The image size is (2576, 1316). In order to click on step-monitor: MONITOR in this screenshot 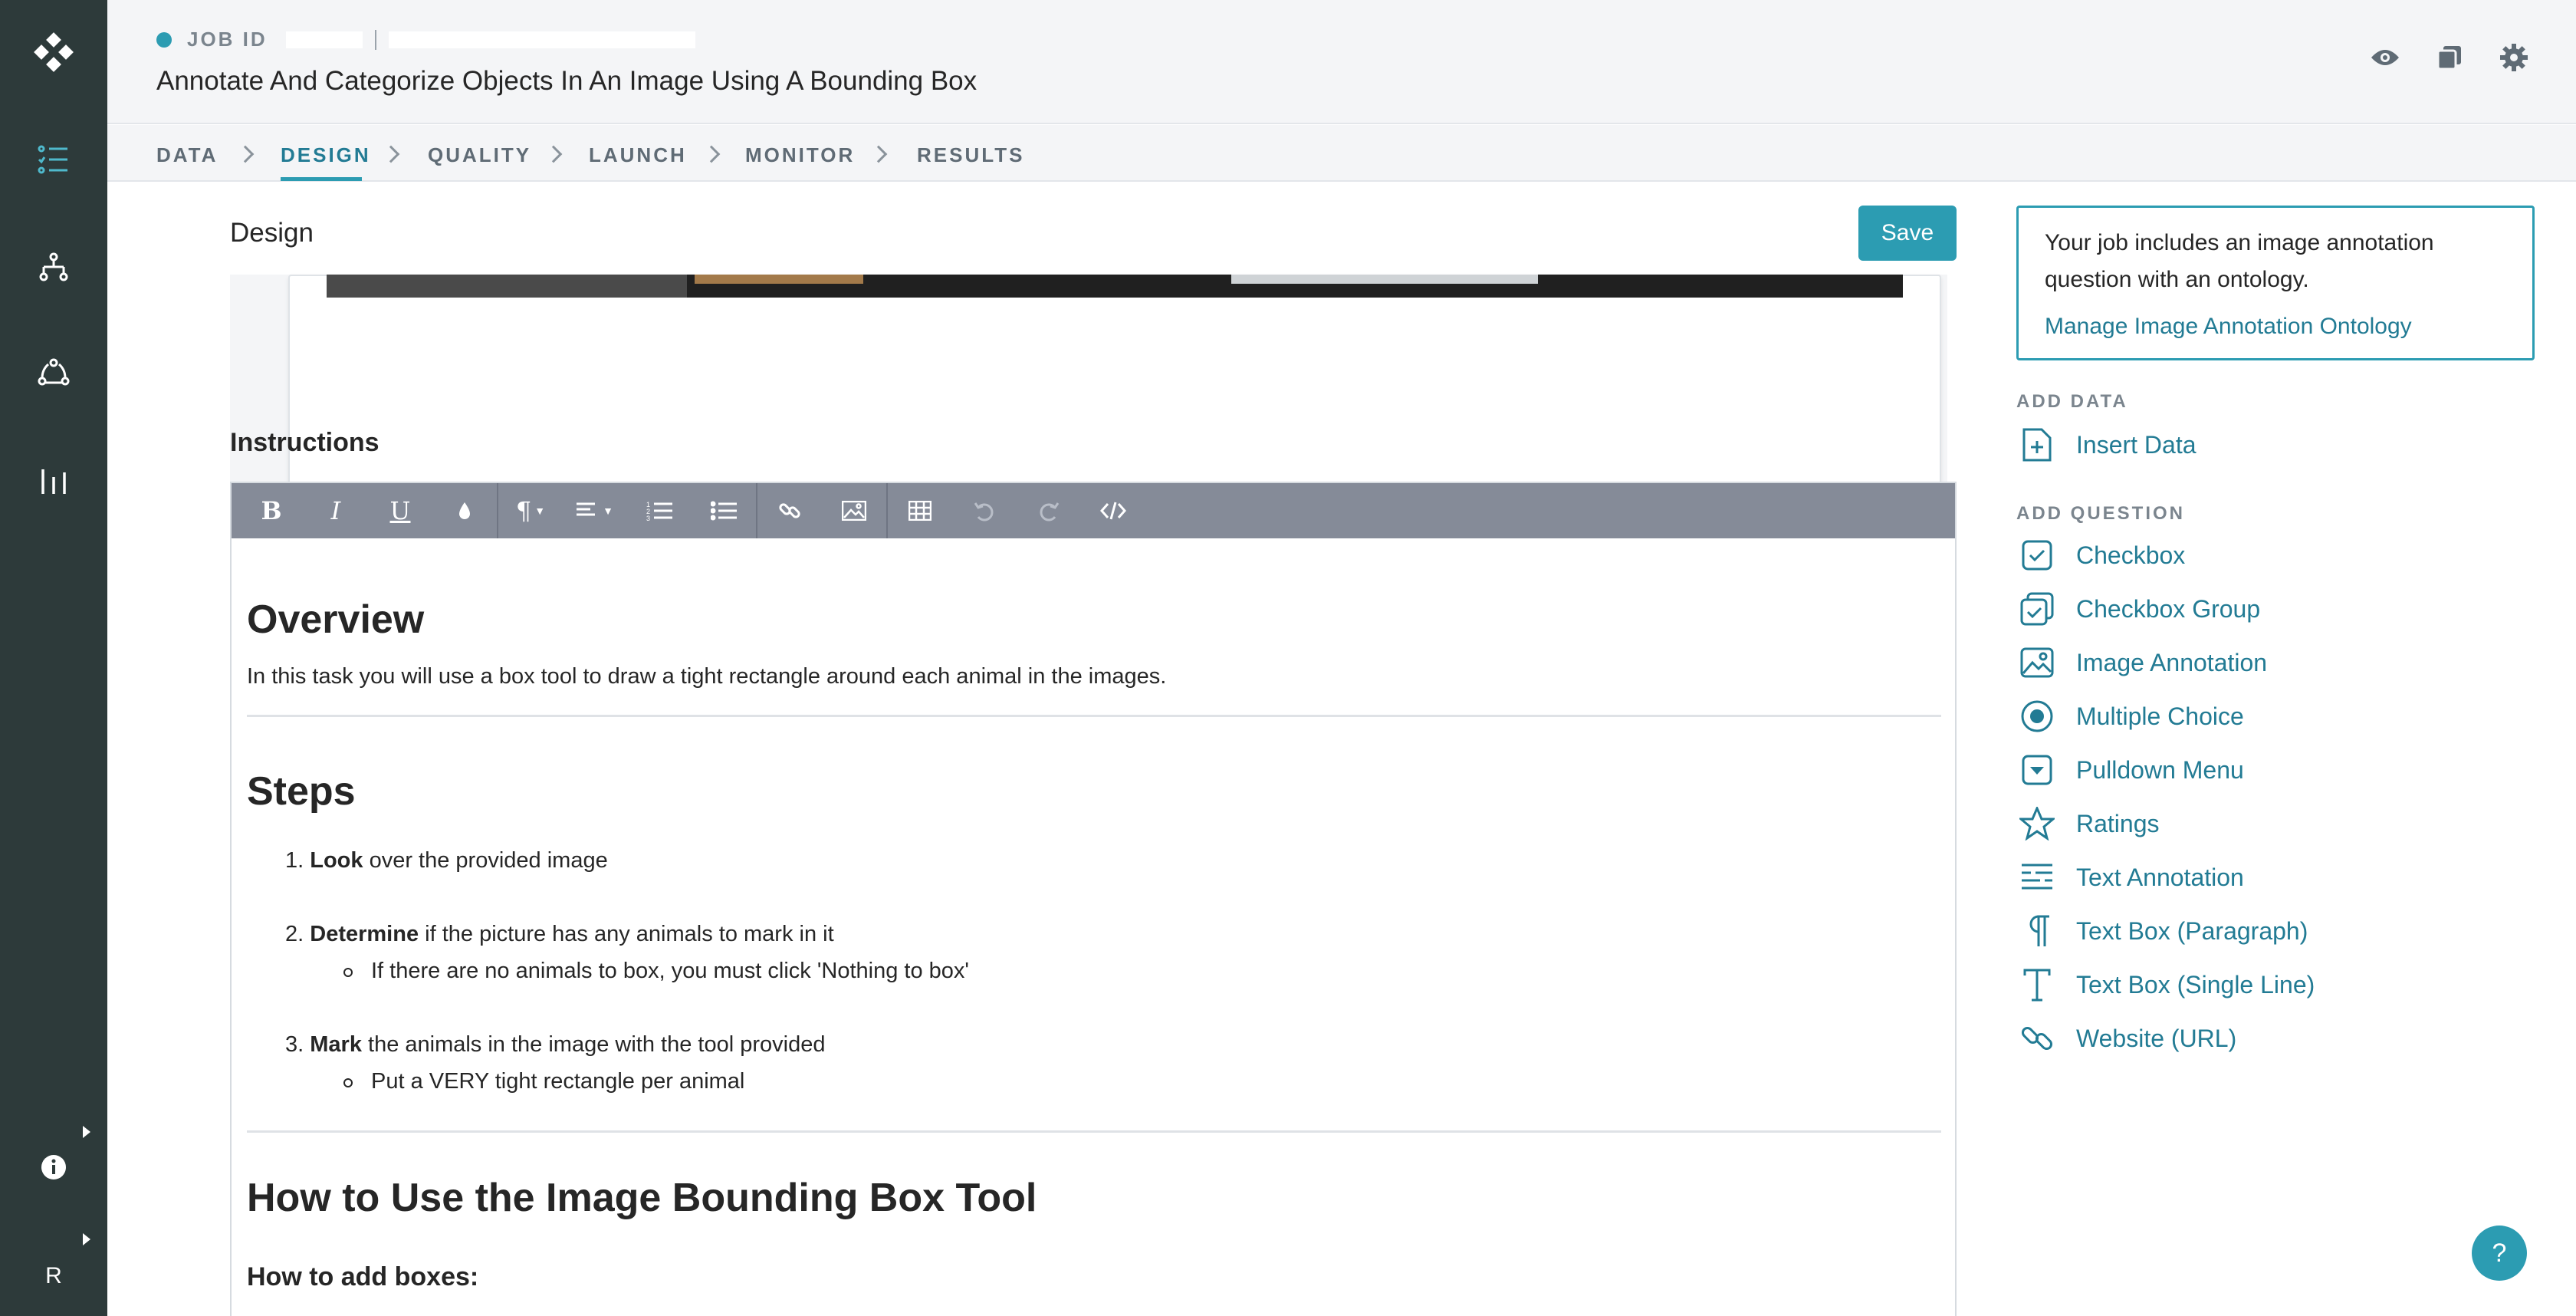, I will do `click(800, 155)`.